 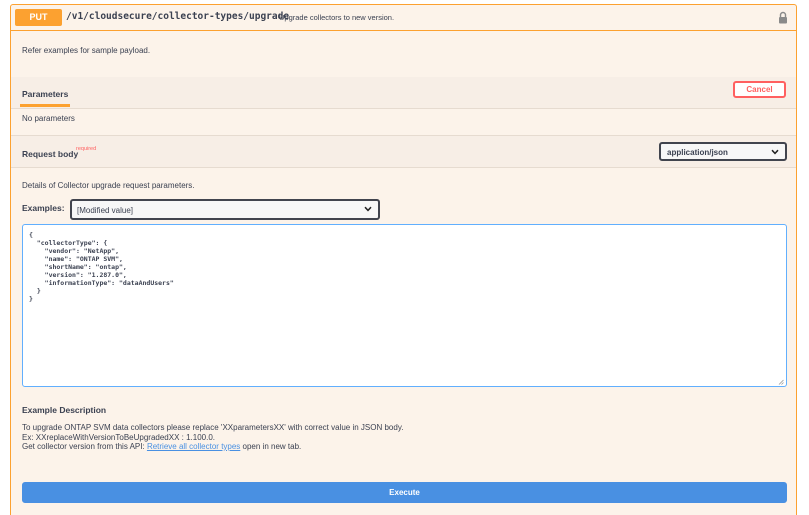 What do you see at coordinates (86, 50) in the screenshot?
I see `operation-note: Refer examples for sample payload.` at bounding box center [86, 50].